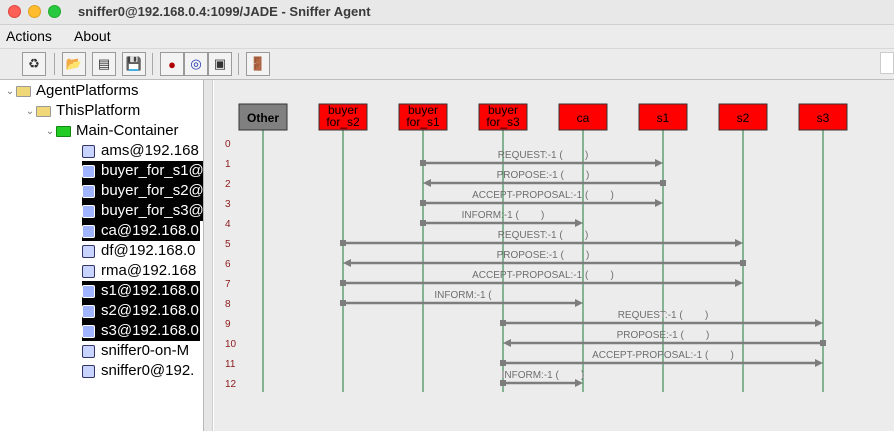  I want to click on recycle-icon: ♻, so click(34, 63).